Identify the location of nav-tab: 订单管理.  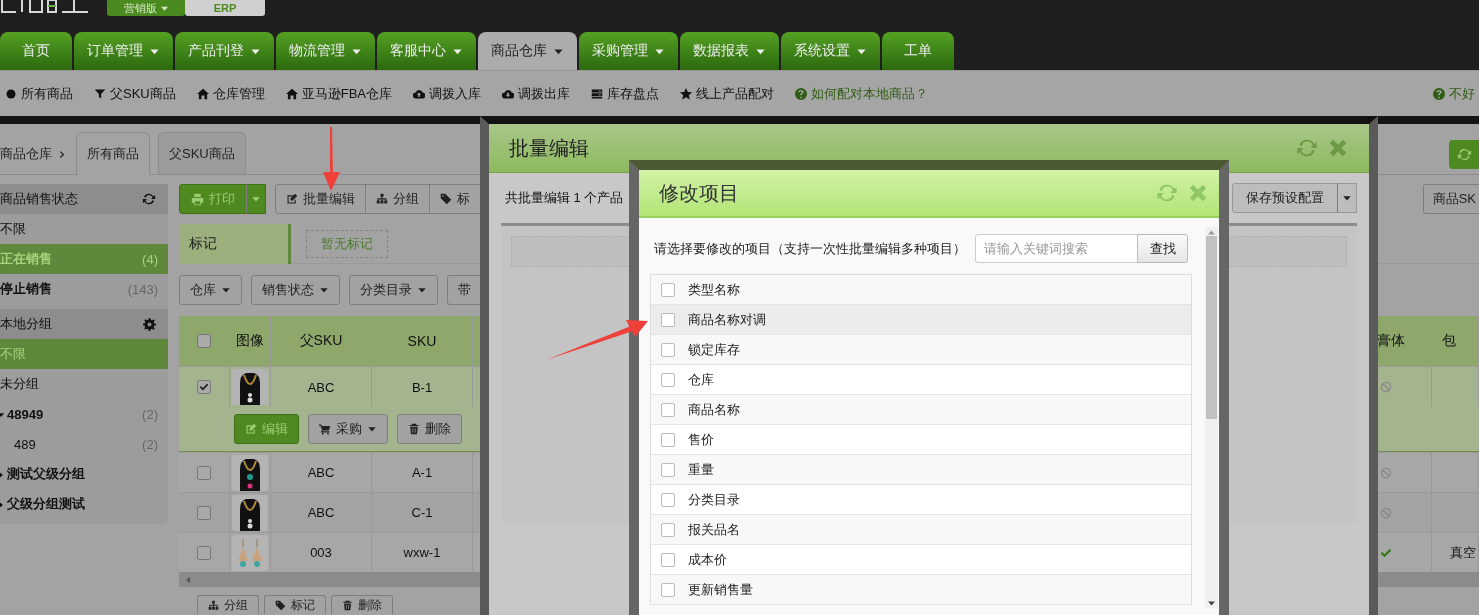
(123, 51).